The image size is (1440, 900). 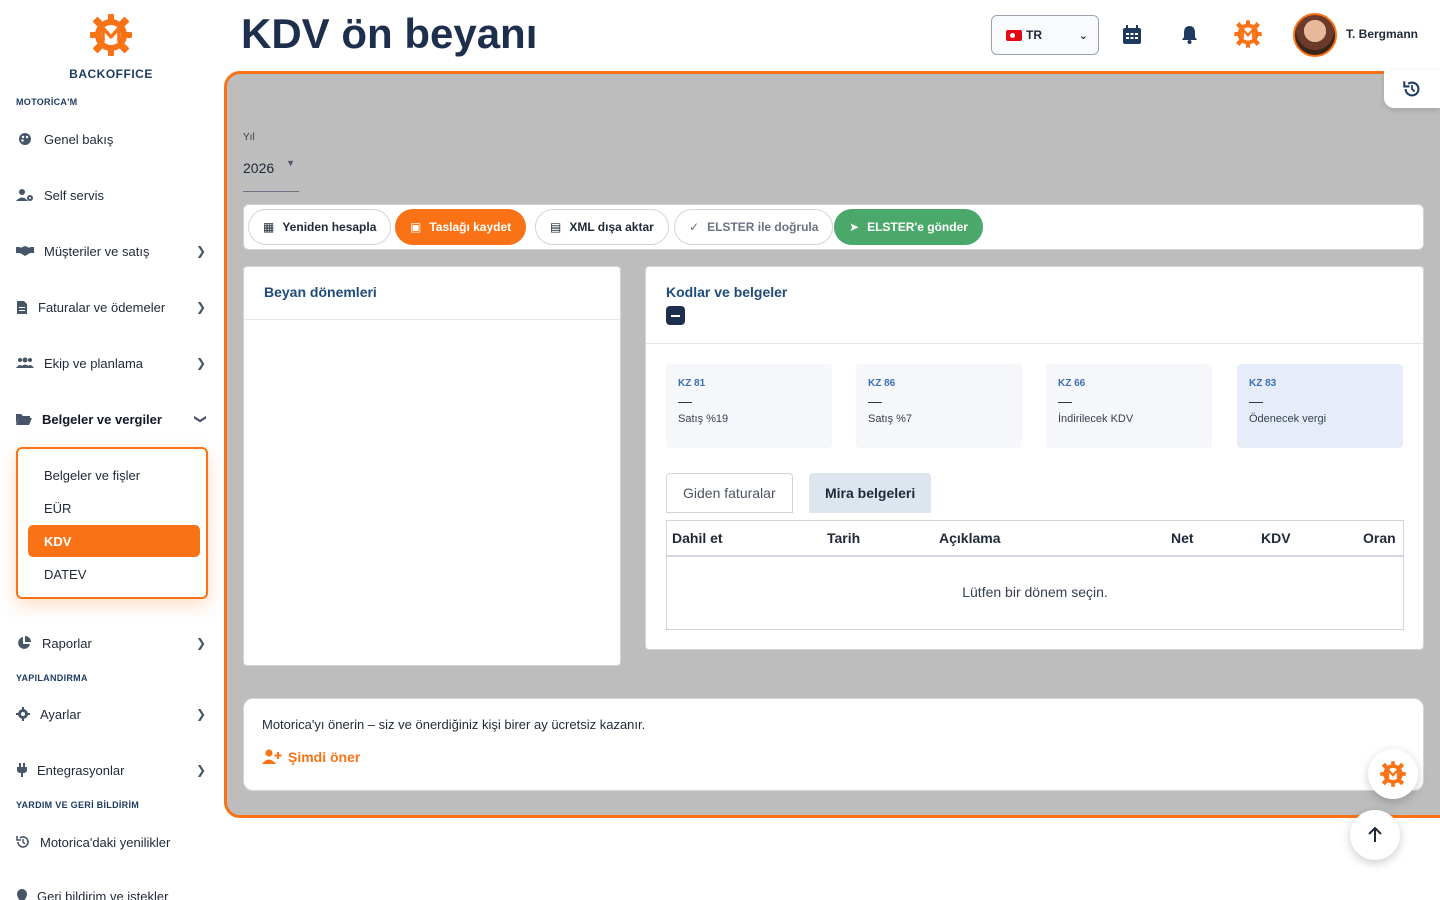 I want to click on language-value: TR, so click(x=1034, y=35).